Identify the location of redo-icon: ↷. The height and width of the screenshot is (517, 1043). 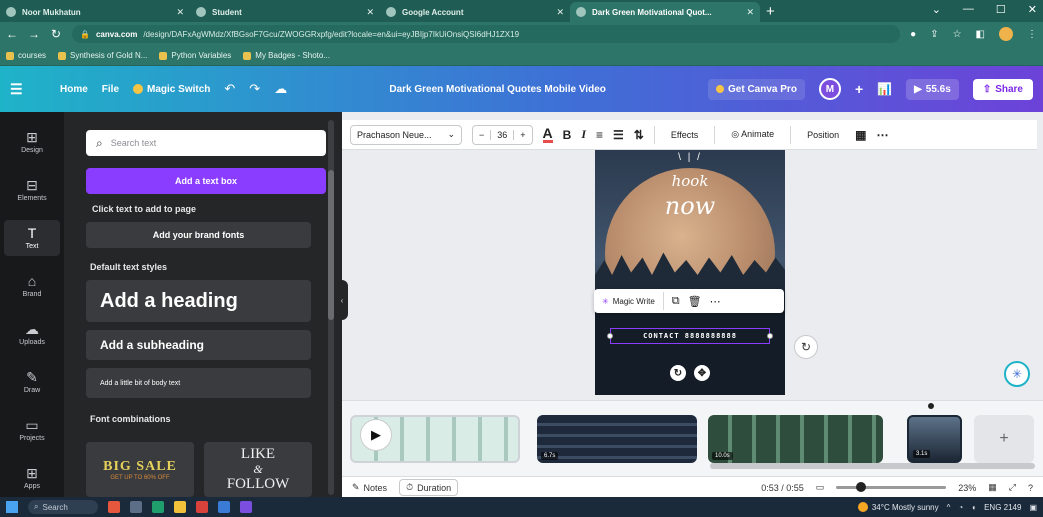
(254, 89).